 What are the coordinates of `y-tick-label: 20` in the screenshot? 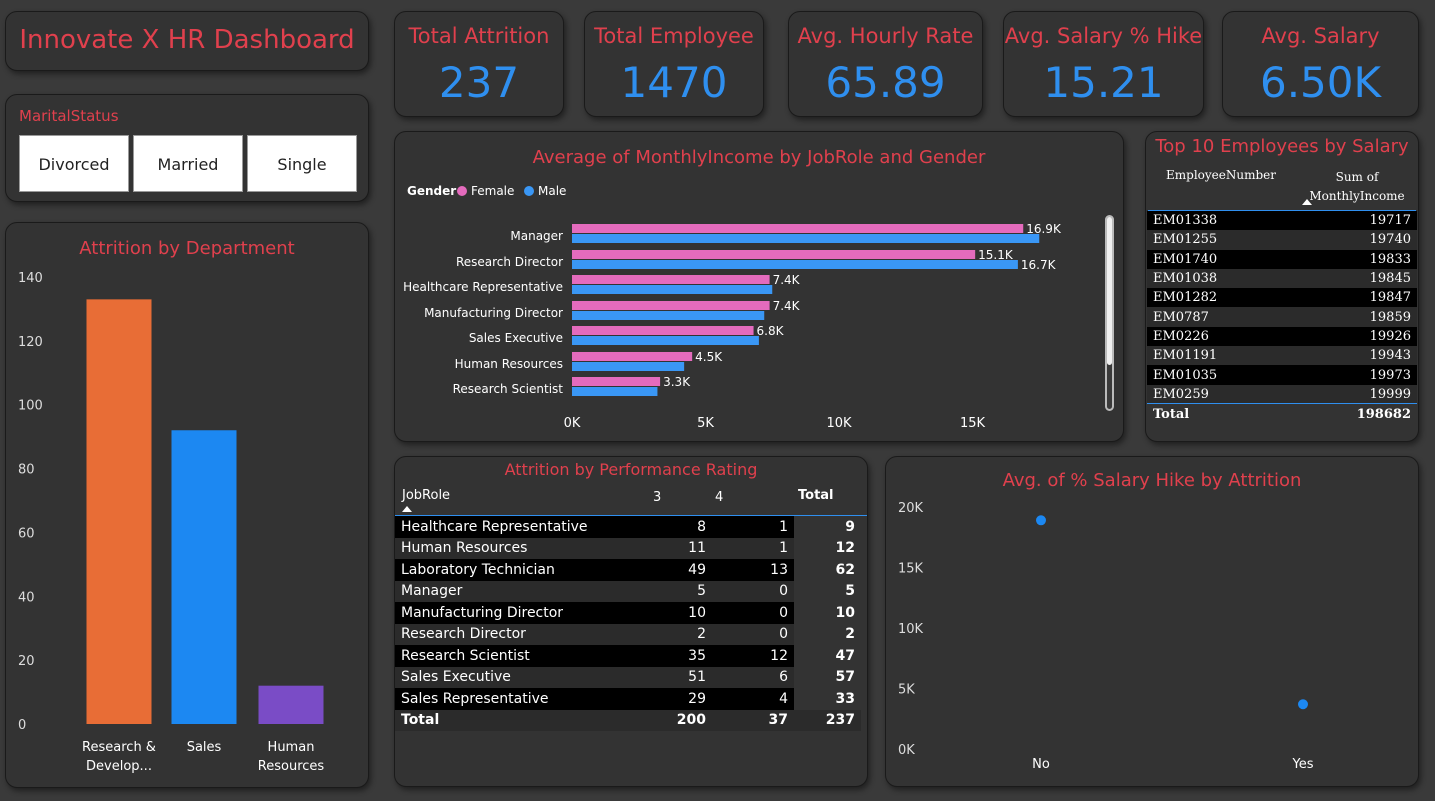 It's located at (26, 661).